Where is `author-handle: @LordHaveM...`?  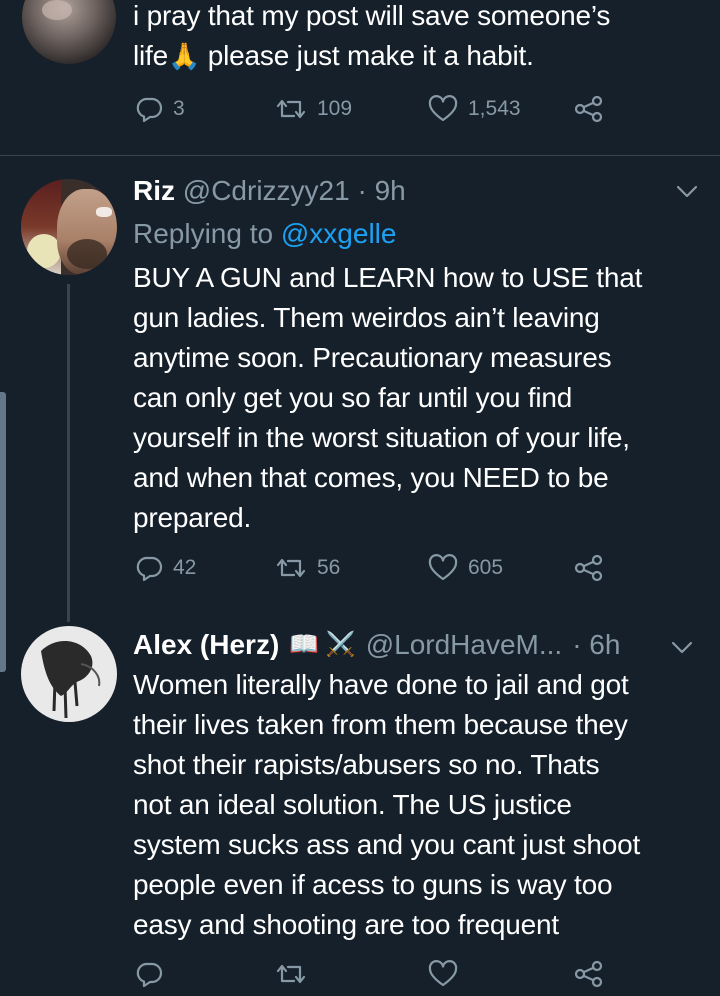
author-handle: @LordHaveM... is located at coordinates (464, 645).